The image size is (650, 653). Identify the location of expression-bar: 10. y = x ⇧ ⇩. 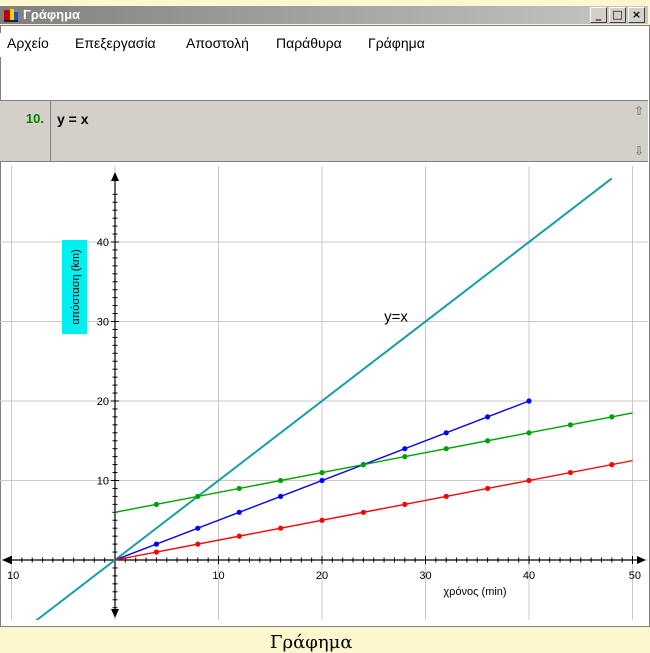
(324, 131).